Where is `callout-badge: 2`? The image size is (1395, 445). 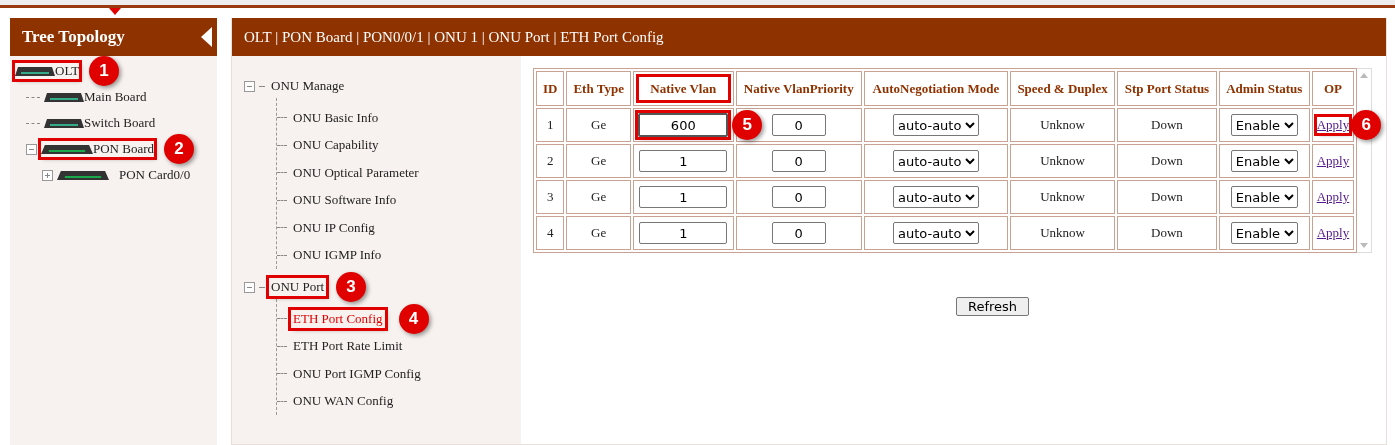 callout-badge: 2 is located at coordinates (179, 149).